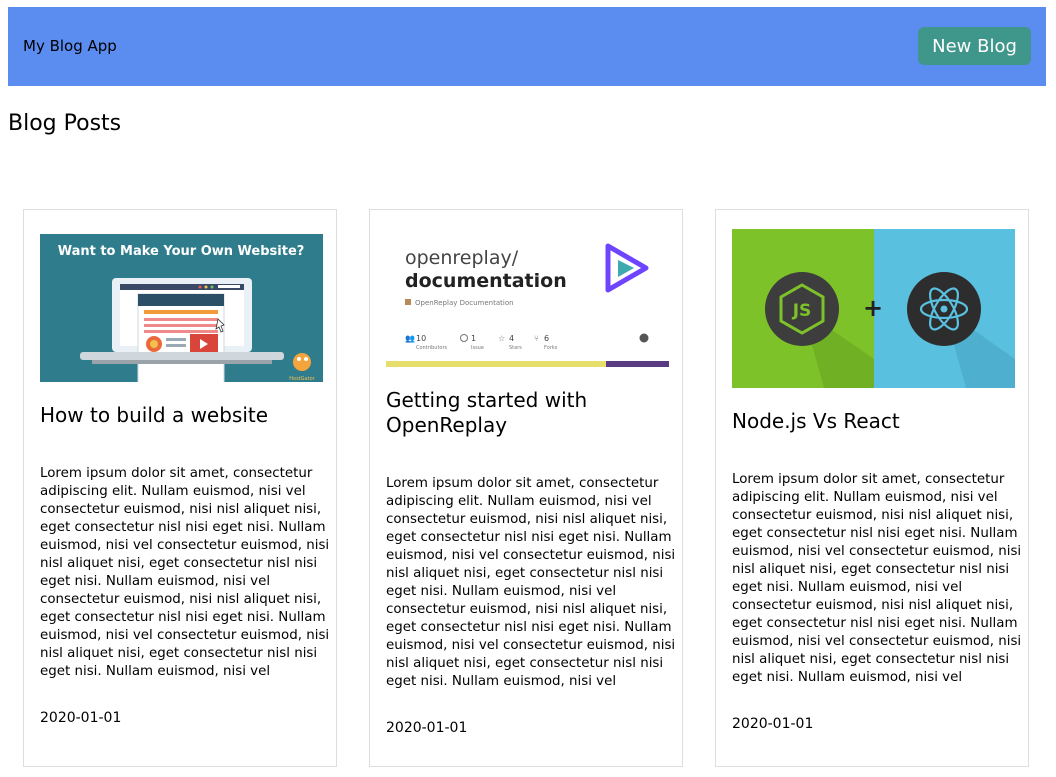 This screenshot has width=1056, height=777. I want to click on app-title: My Blog App, so click(70, 46).